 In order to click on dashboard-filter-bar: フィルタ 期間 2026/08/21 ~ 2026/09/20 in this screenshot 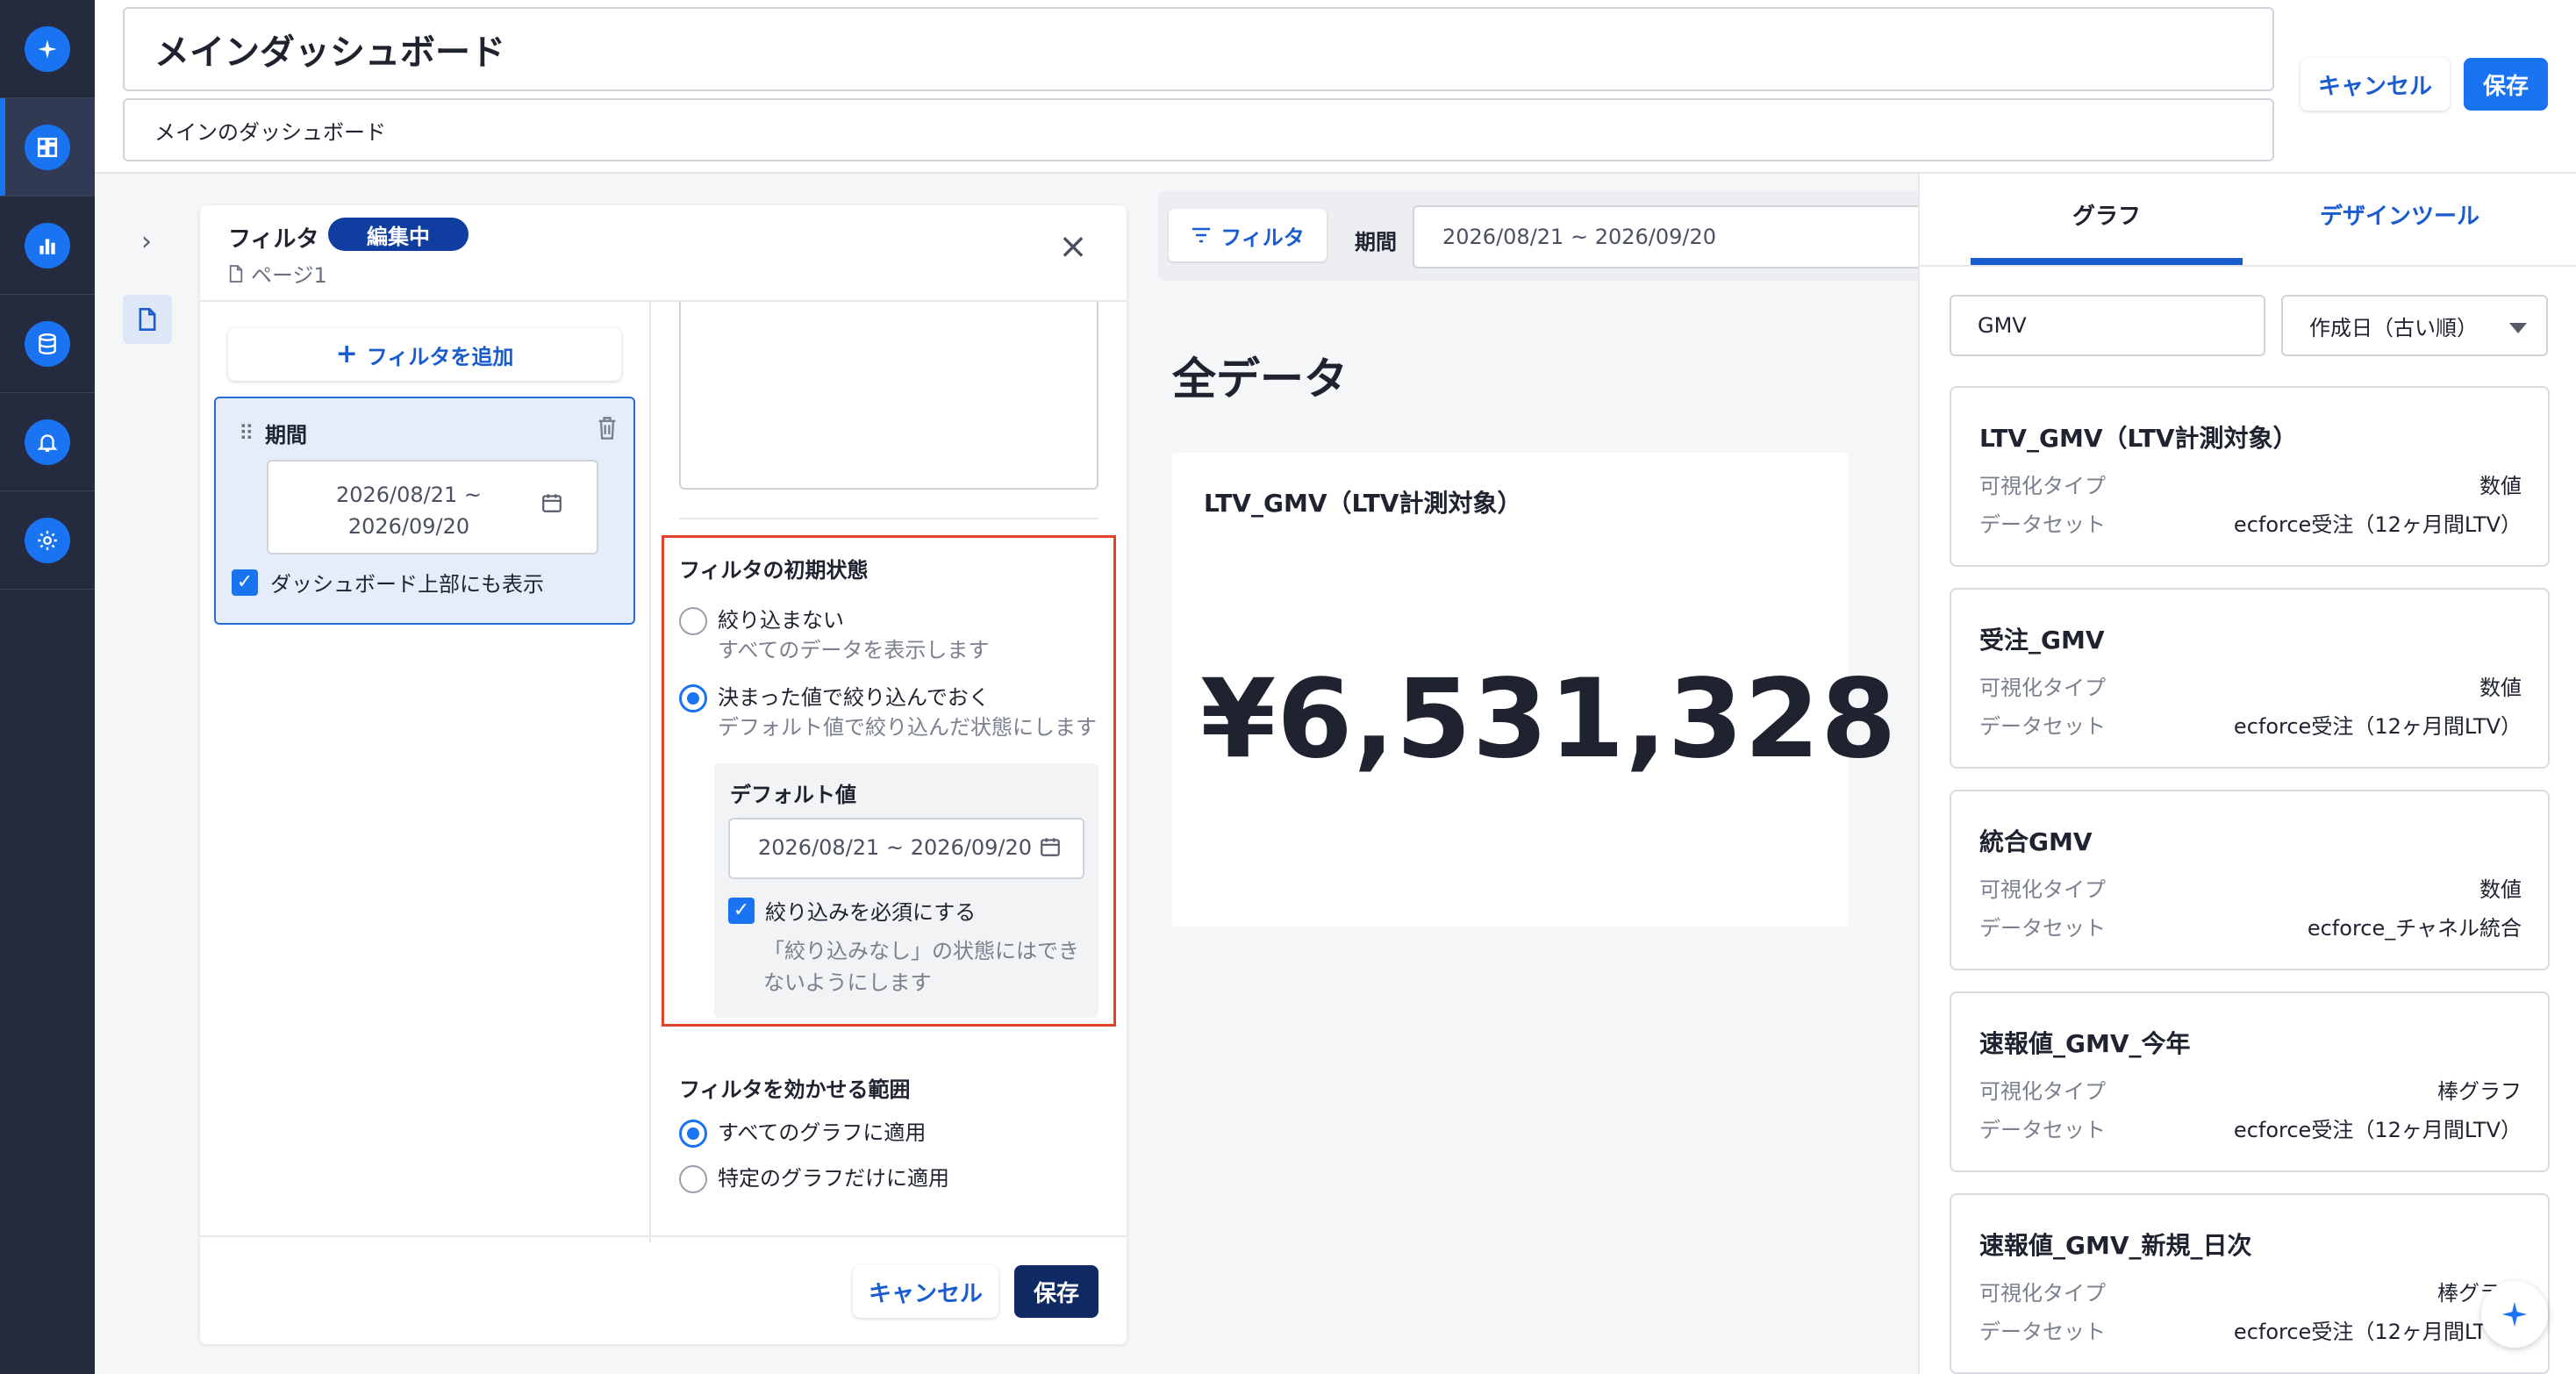, I will do `click(1557, 236)`.